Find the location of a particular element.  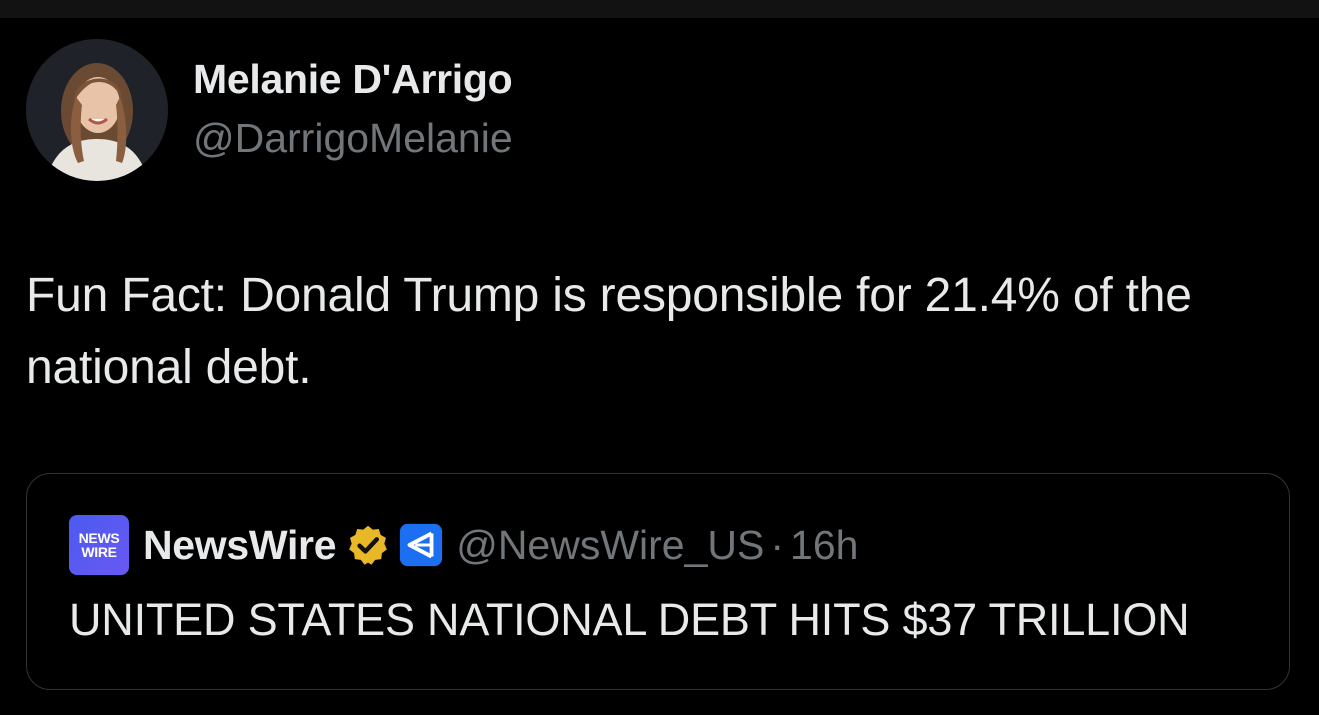

author-handle: @DarrigoMelanie is located at coordinates (353, 138).